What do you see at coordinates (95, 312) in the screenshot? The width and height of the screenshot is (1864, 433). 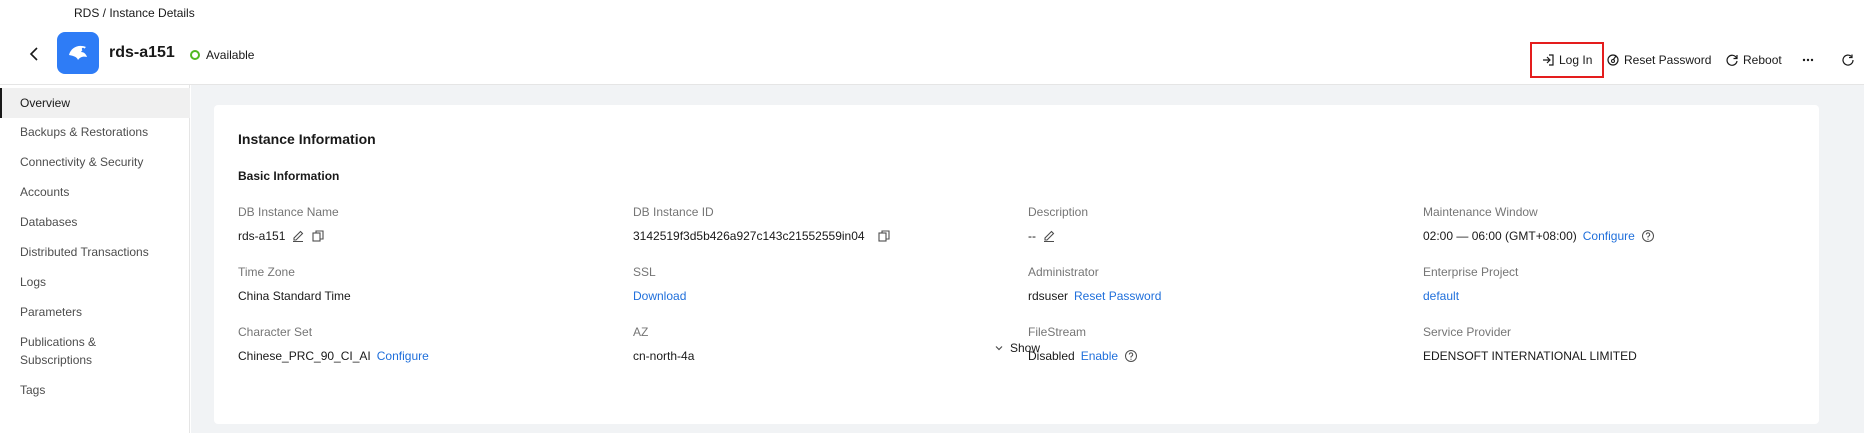 I see `sidebar-item-parameters: Parameters` at bounding box center [95, 312].